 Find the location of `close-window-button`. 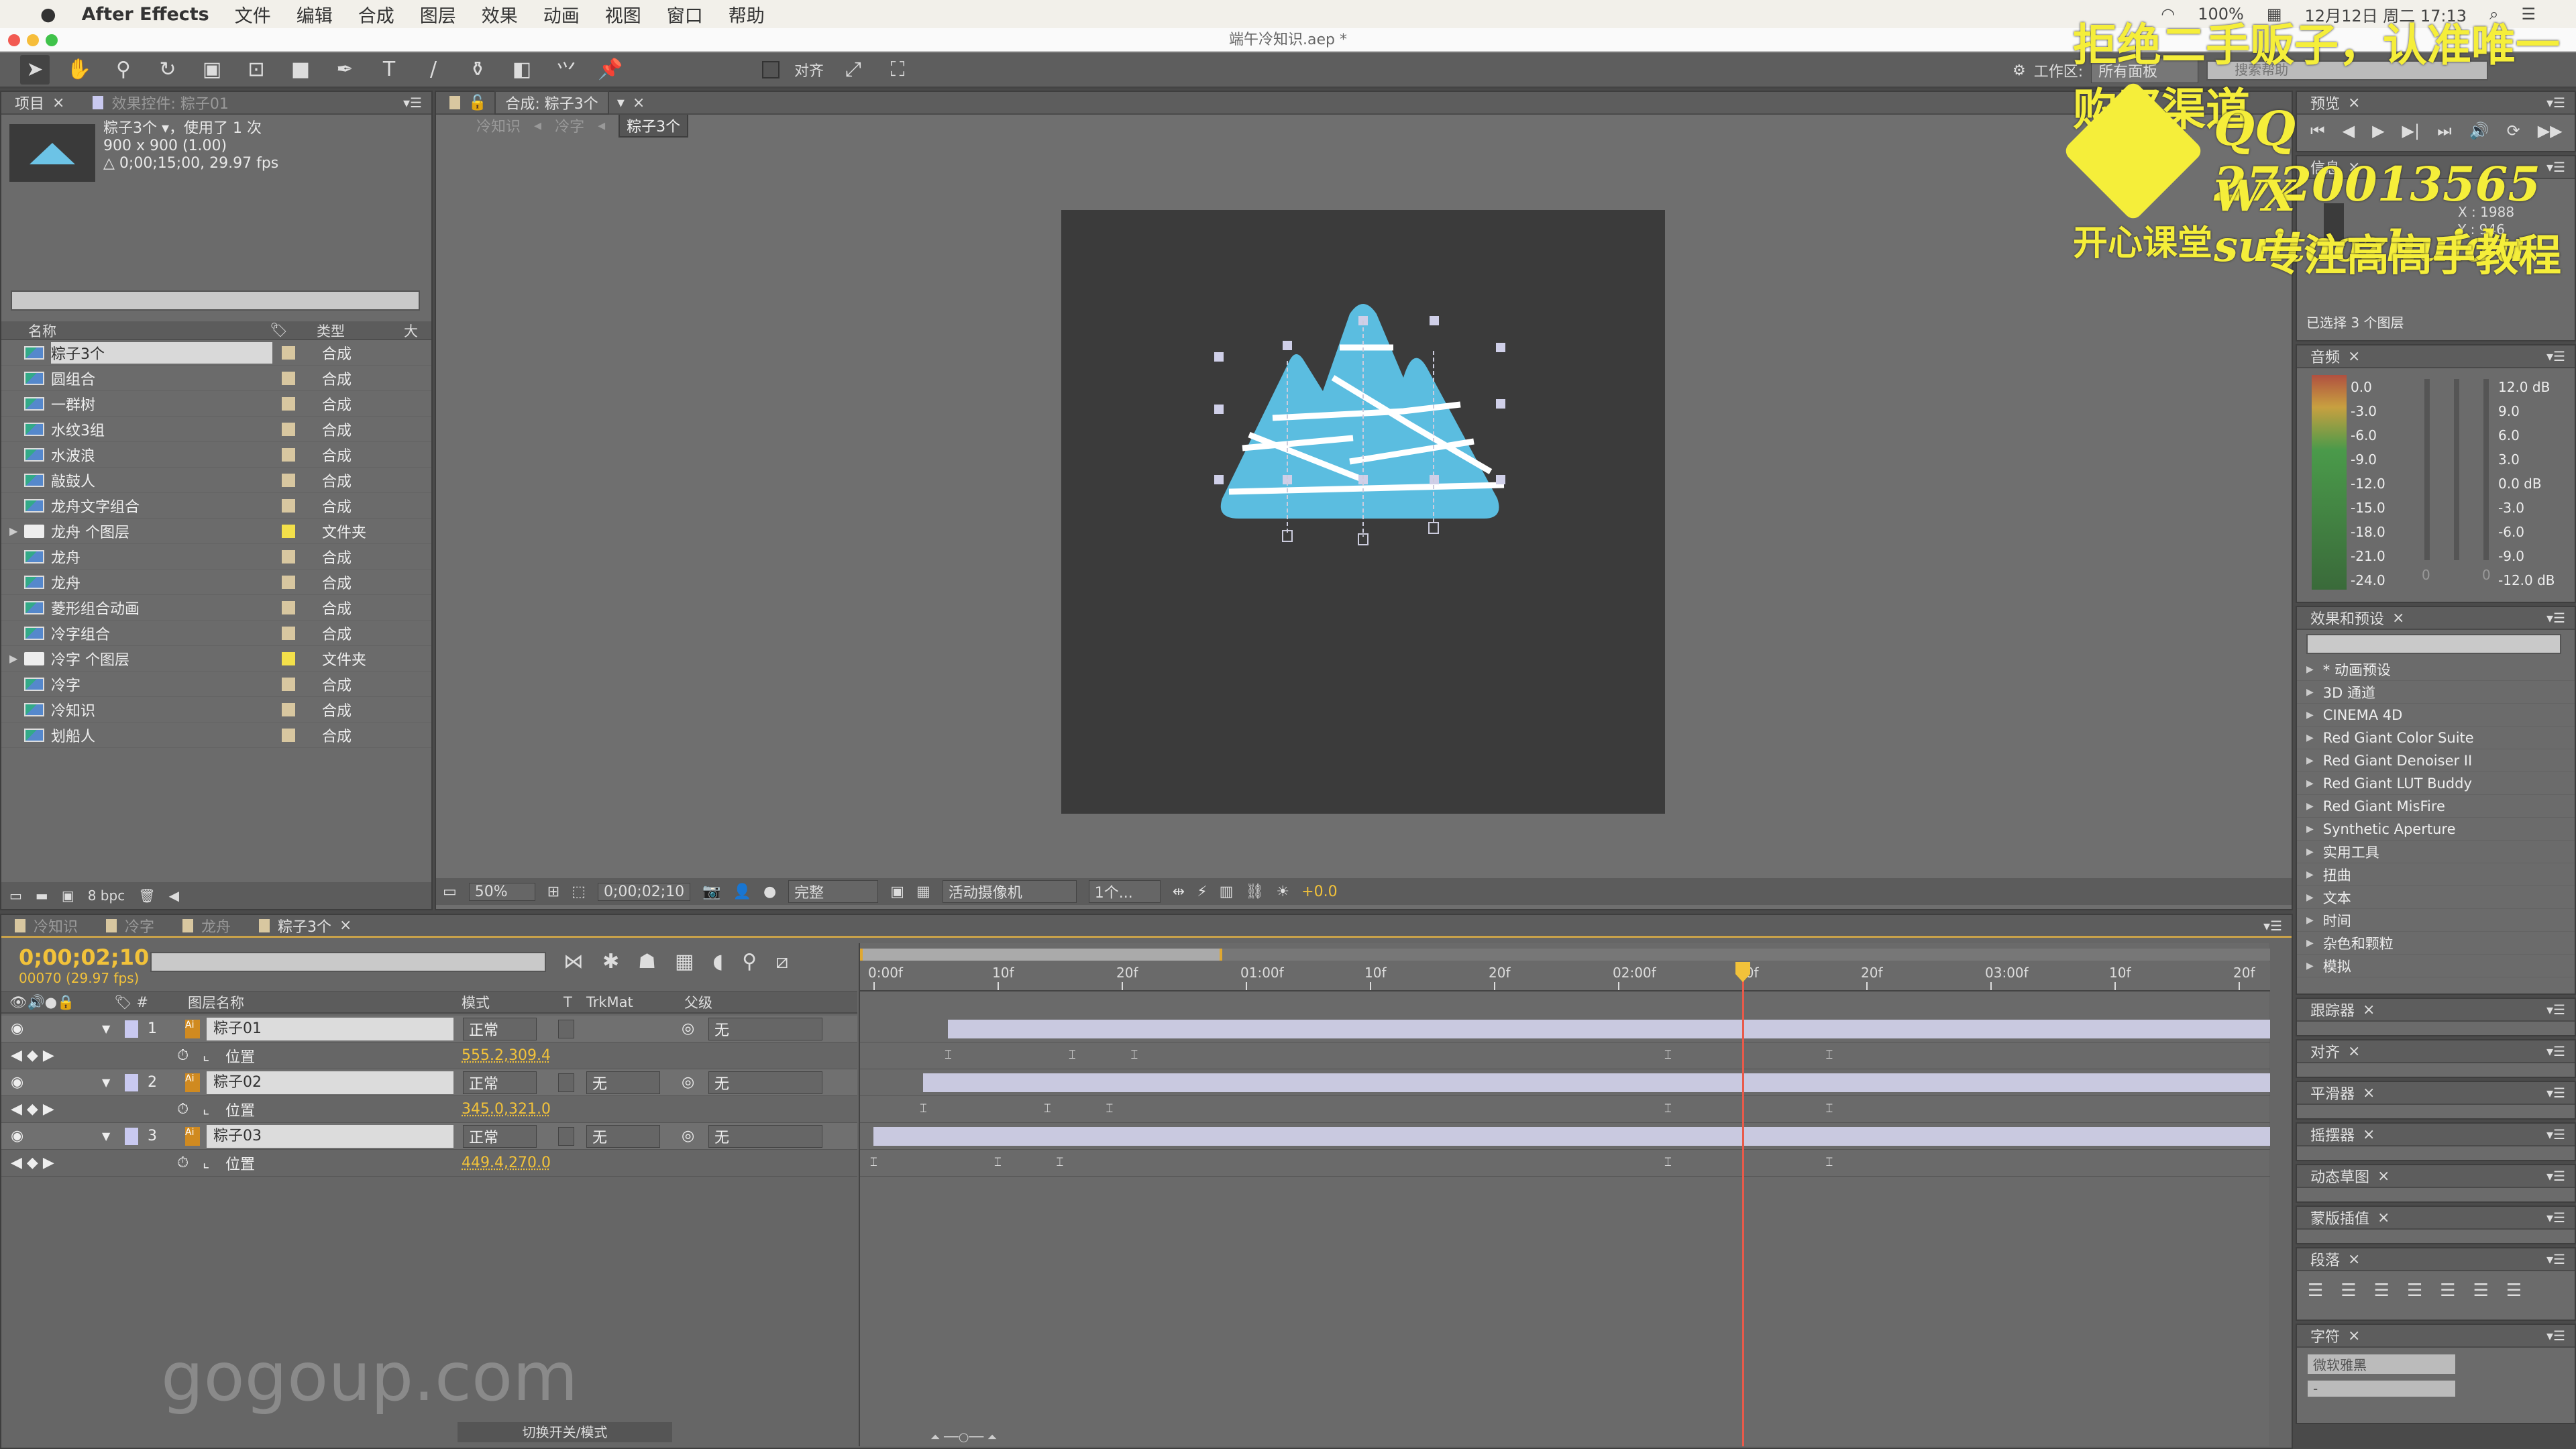

close-window-button is located at coordinates (14, 40).